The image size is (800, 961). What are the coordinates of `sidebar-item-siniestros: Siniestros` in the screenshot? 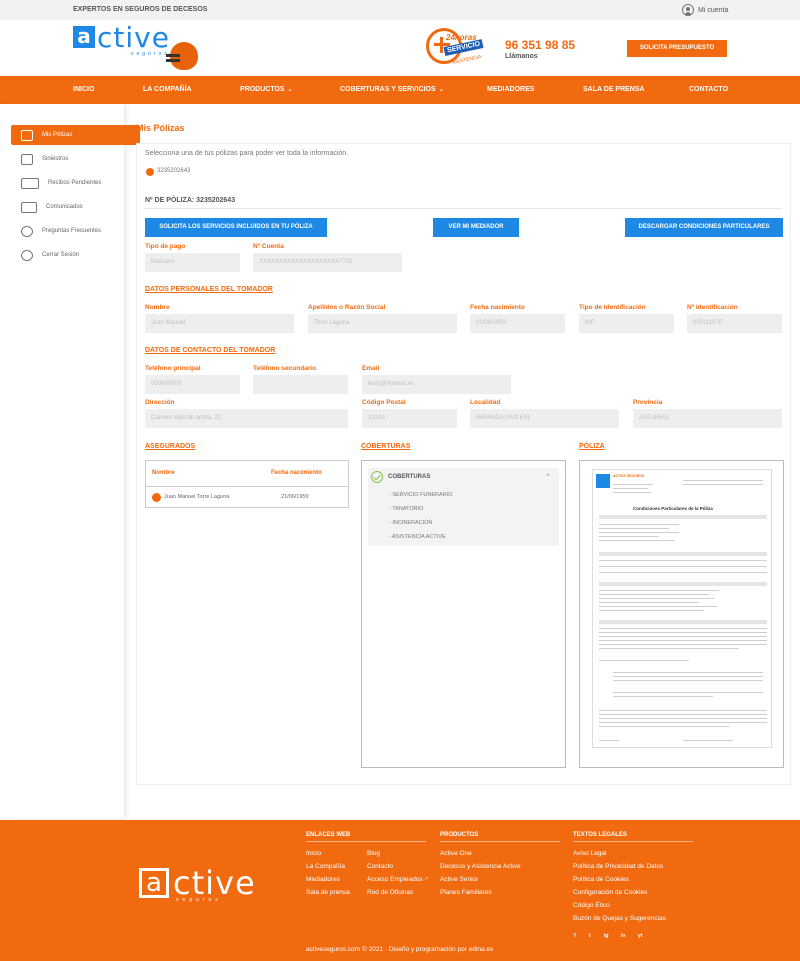 It's located at (75, 159).